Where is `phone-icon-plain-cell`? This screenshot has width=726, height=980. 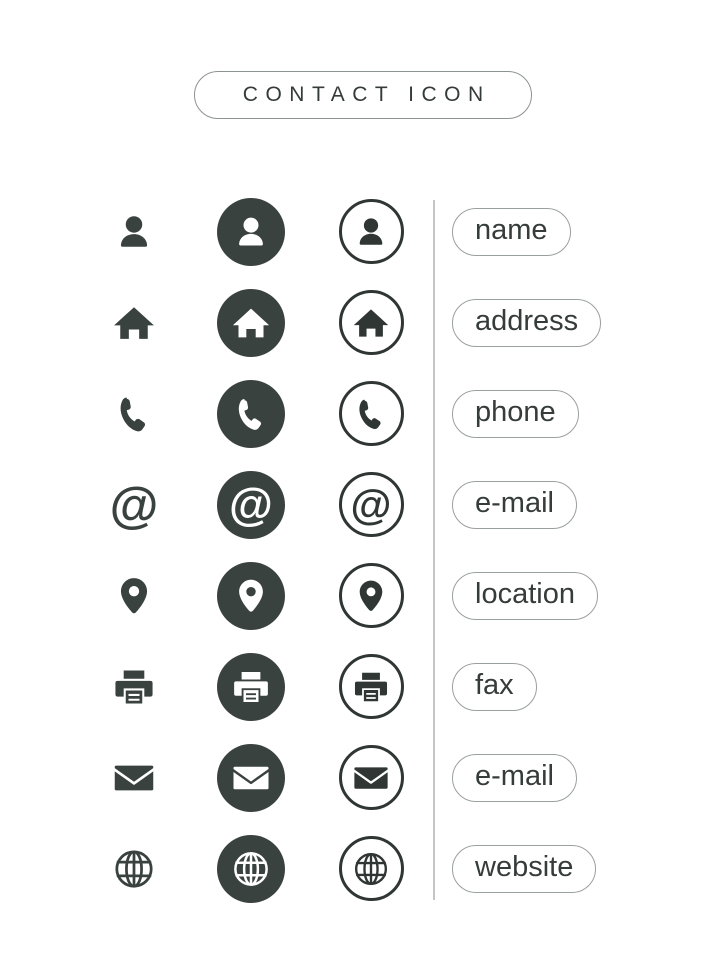 phone-icon-plain-cell is located at coordinates (134, 413).